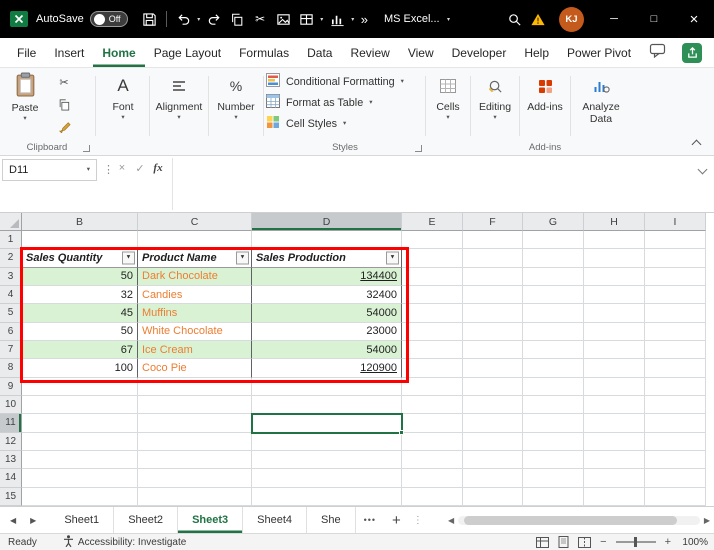 The width and height of the screenshot is (714, 550). Describe the element at coordinates (195, 222) in the screenshot. I see `column-header-C: C` at that location.